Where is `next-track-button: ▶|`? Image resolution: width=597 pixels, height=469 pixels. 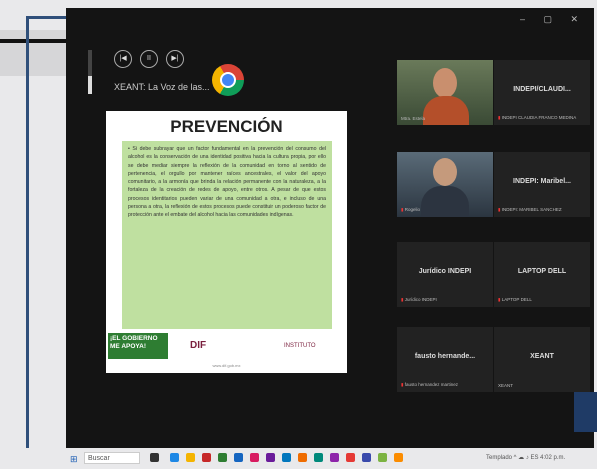
next-track-button: ▶| is located at coordinates (175, 59).